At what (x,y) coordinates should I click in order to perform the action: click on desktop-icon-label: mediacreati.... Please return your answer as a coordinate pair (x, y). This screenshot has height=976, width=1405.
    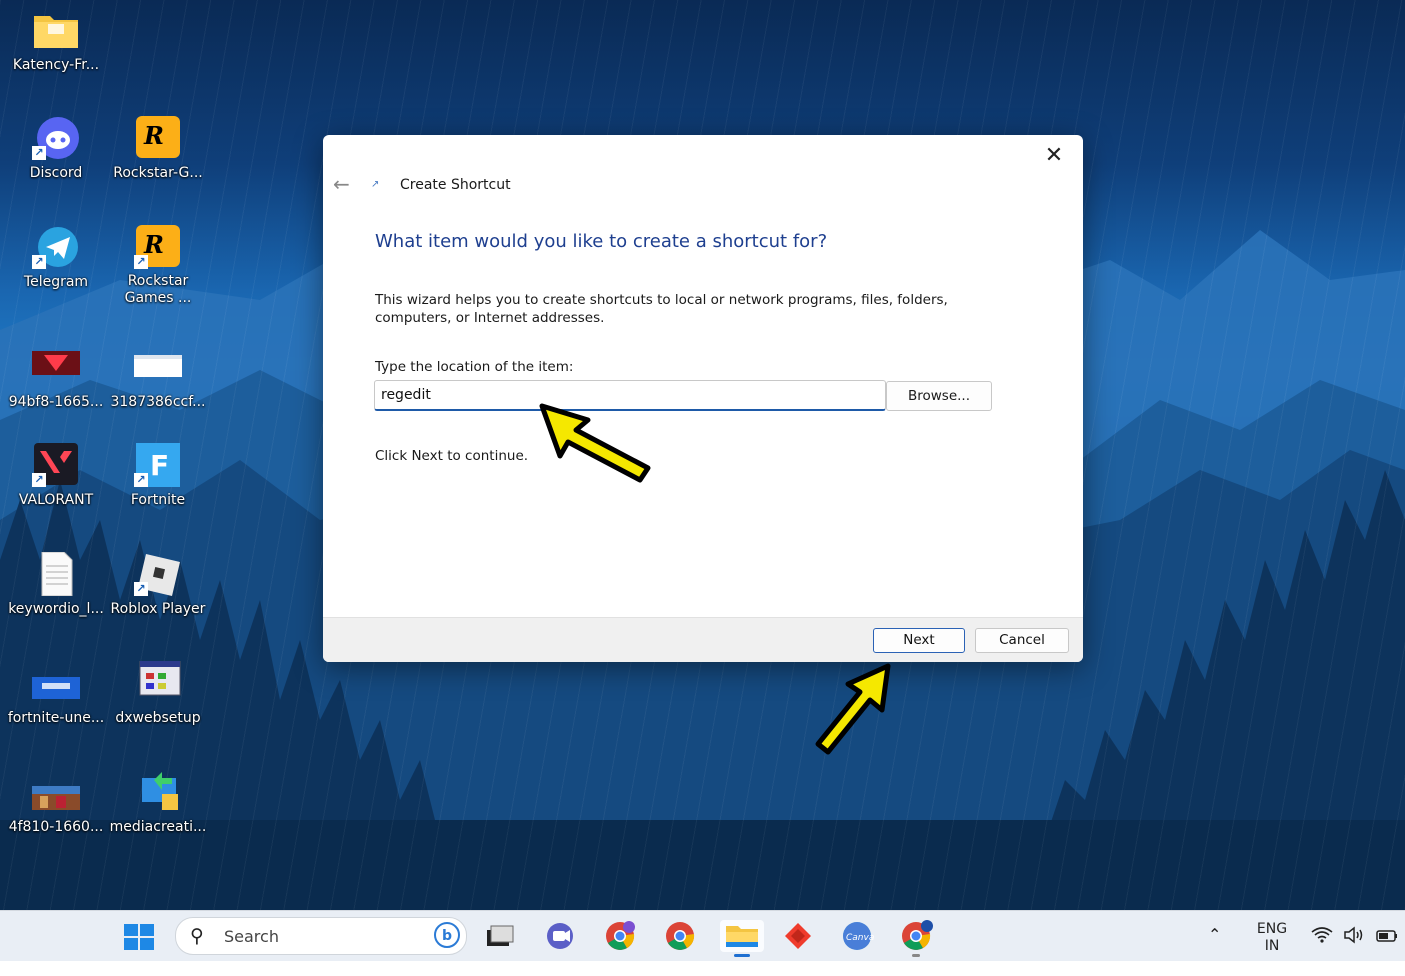
    Looking at the image, I should click on (158, 827).